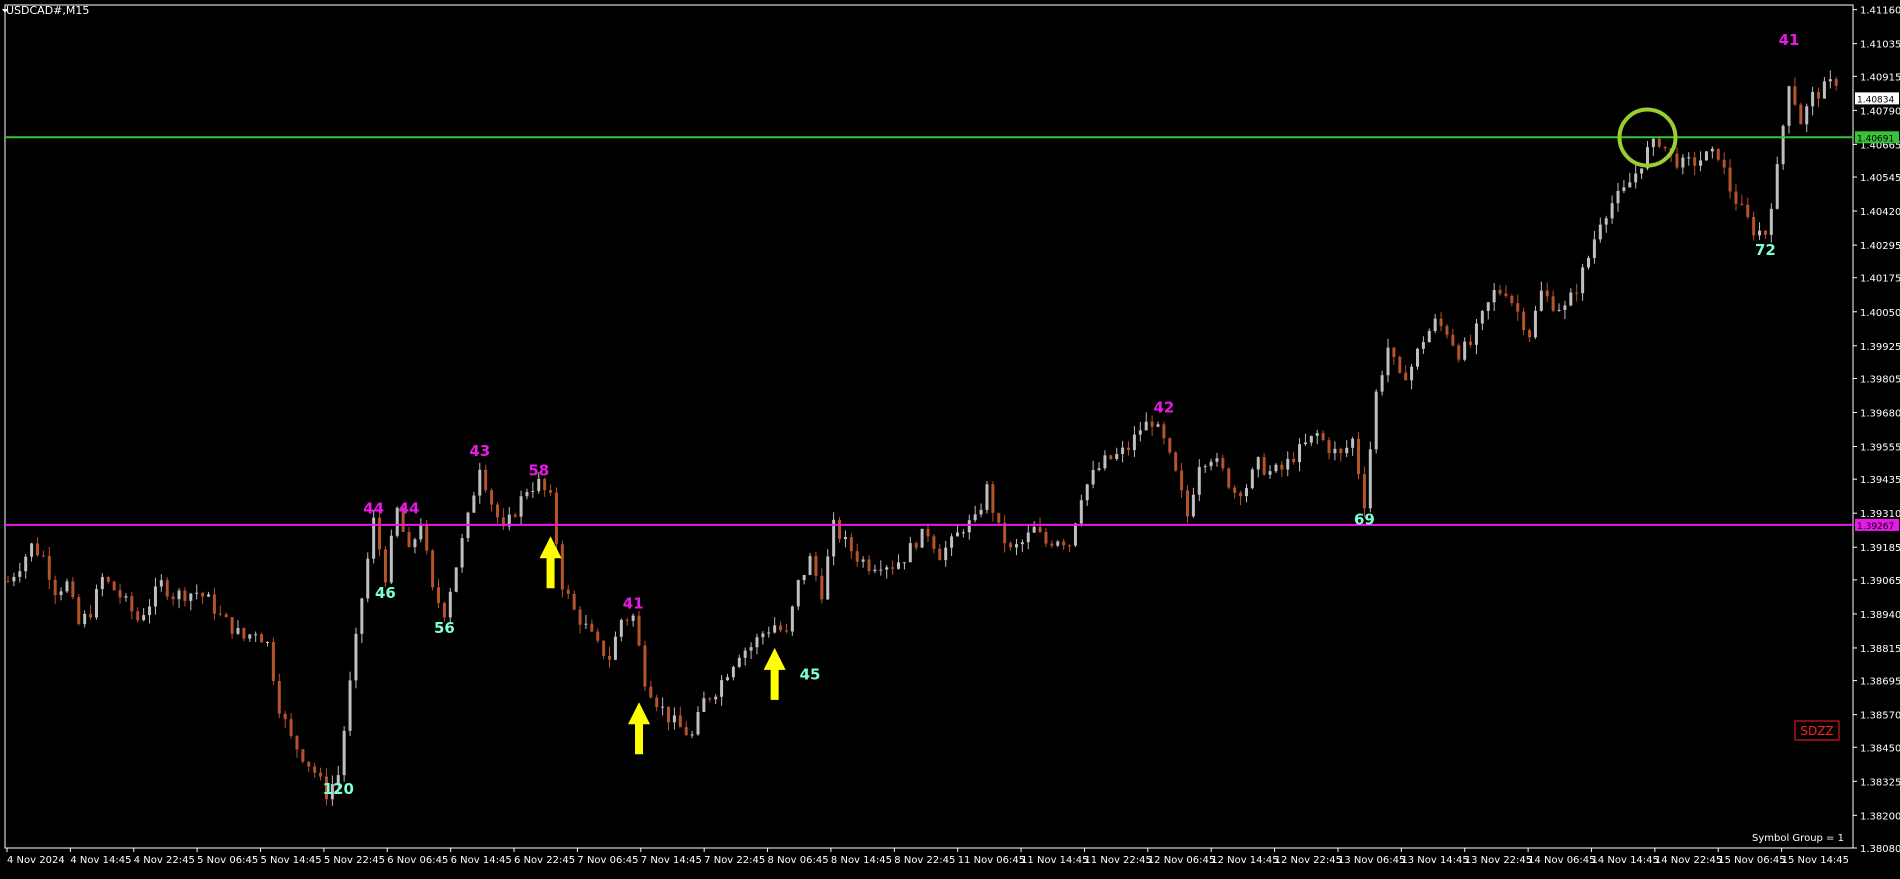 The width and height of the screenshot is (1900, 879). I want to click on x-tick-label: 7 Nov 06:45, so click(607, 860).